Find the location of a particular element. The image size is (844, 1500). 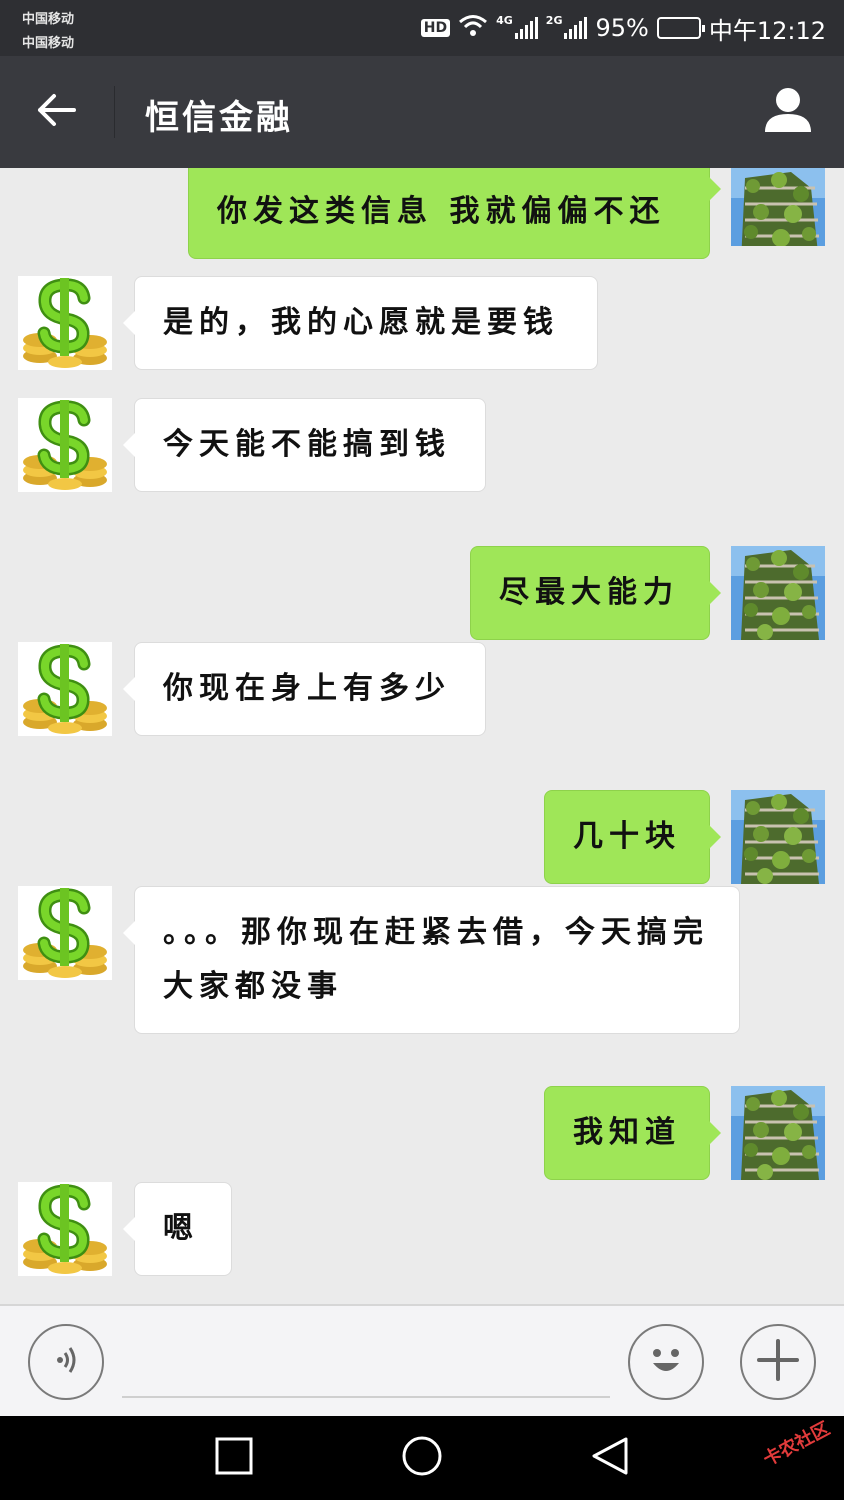

plus-icon is located at coordinates (778, 1362).